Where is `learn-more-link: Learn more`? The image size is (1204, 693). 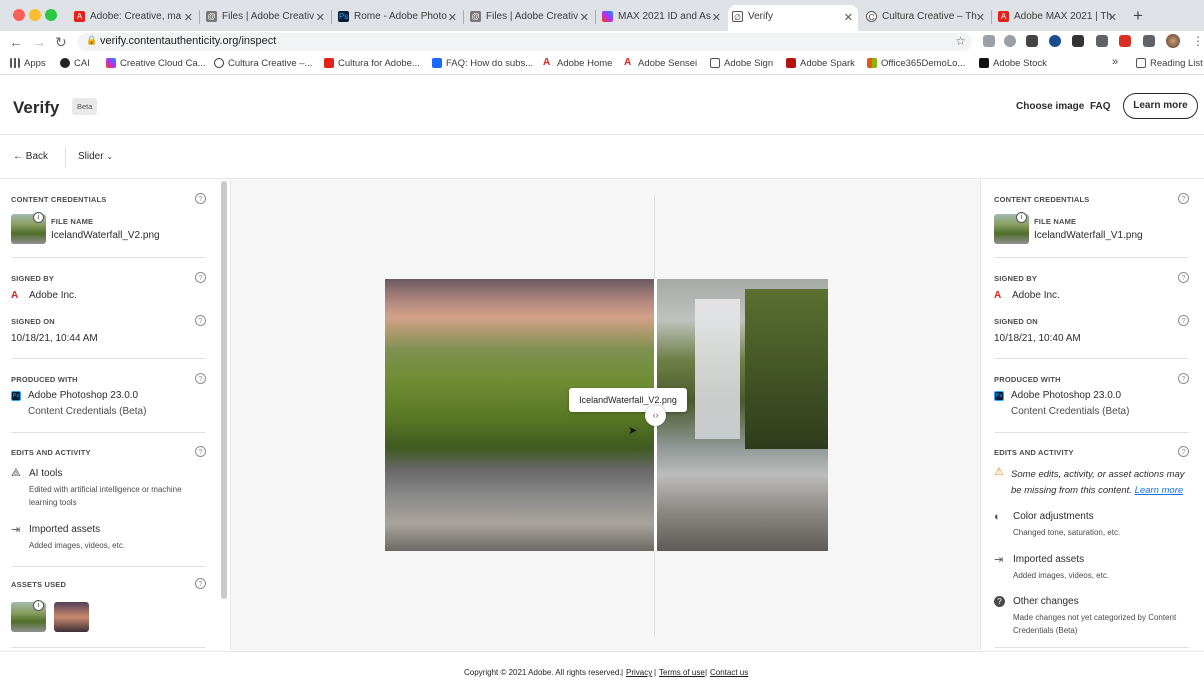
learn-more-link: Learn more is located at coordinates (1159, 490).